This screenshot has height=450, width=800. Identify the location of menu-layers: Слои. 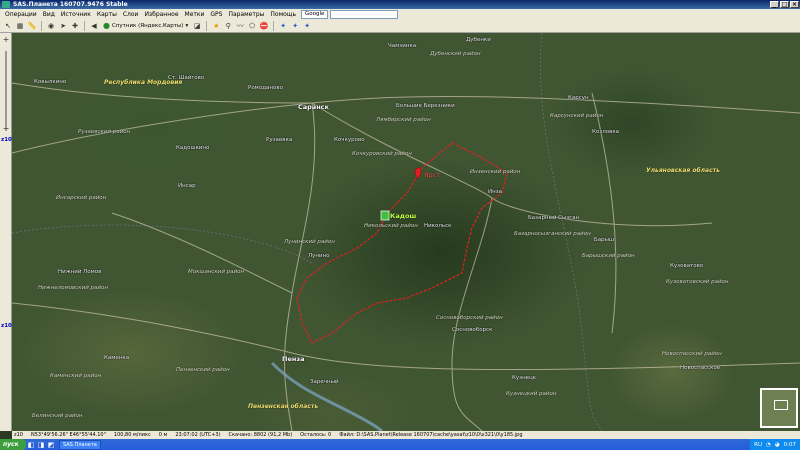
(131, 14).